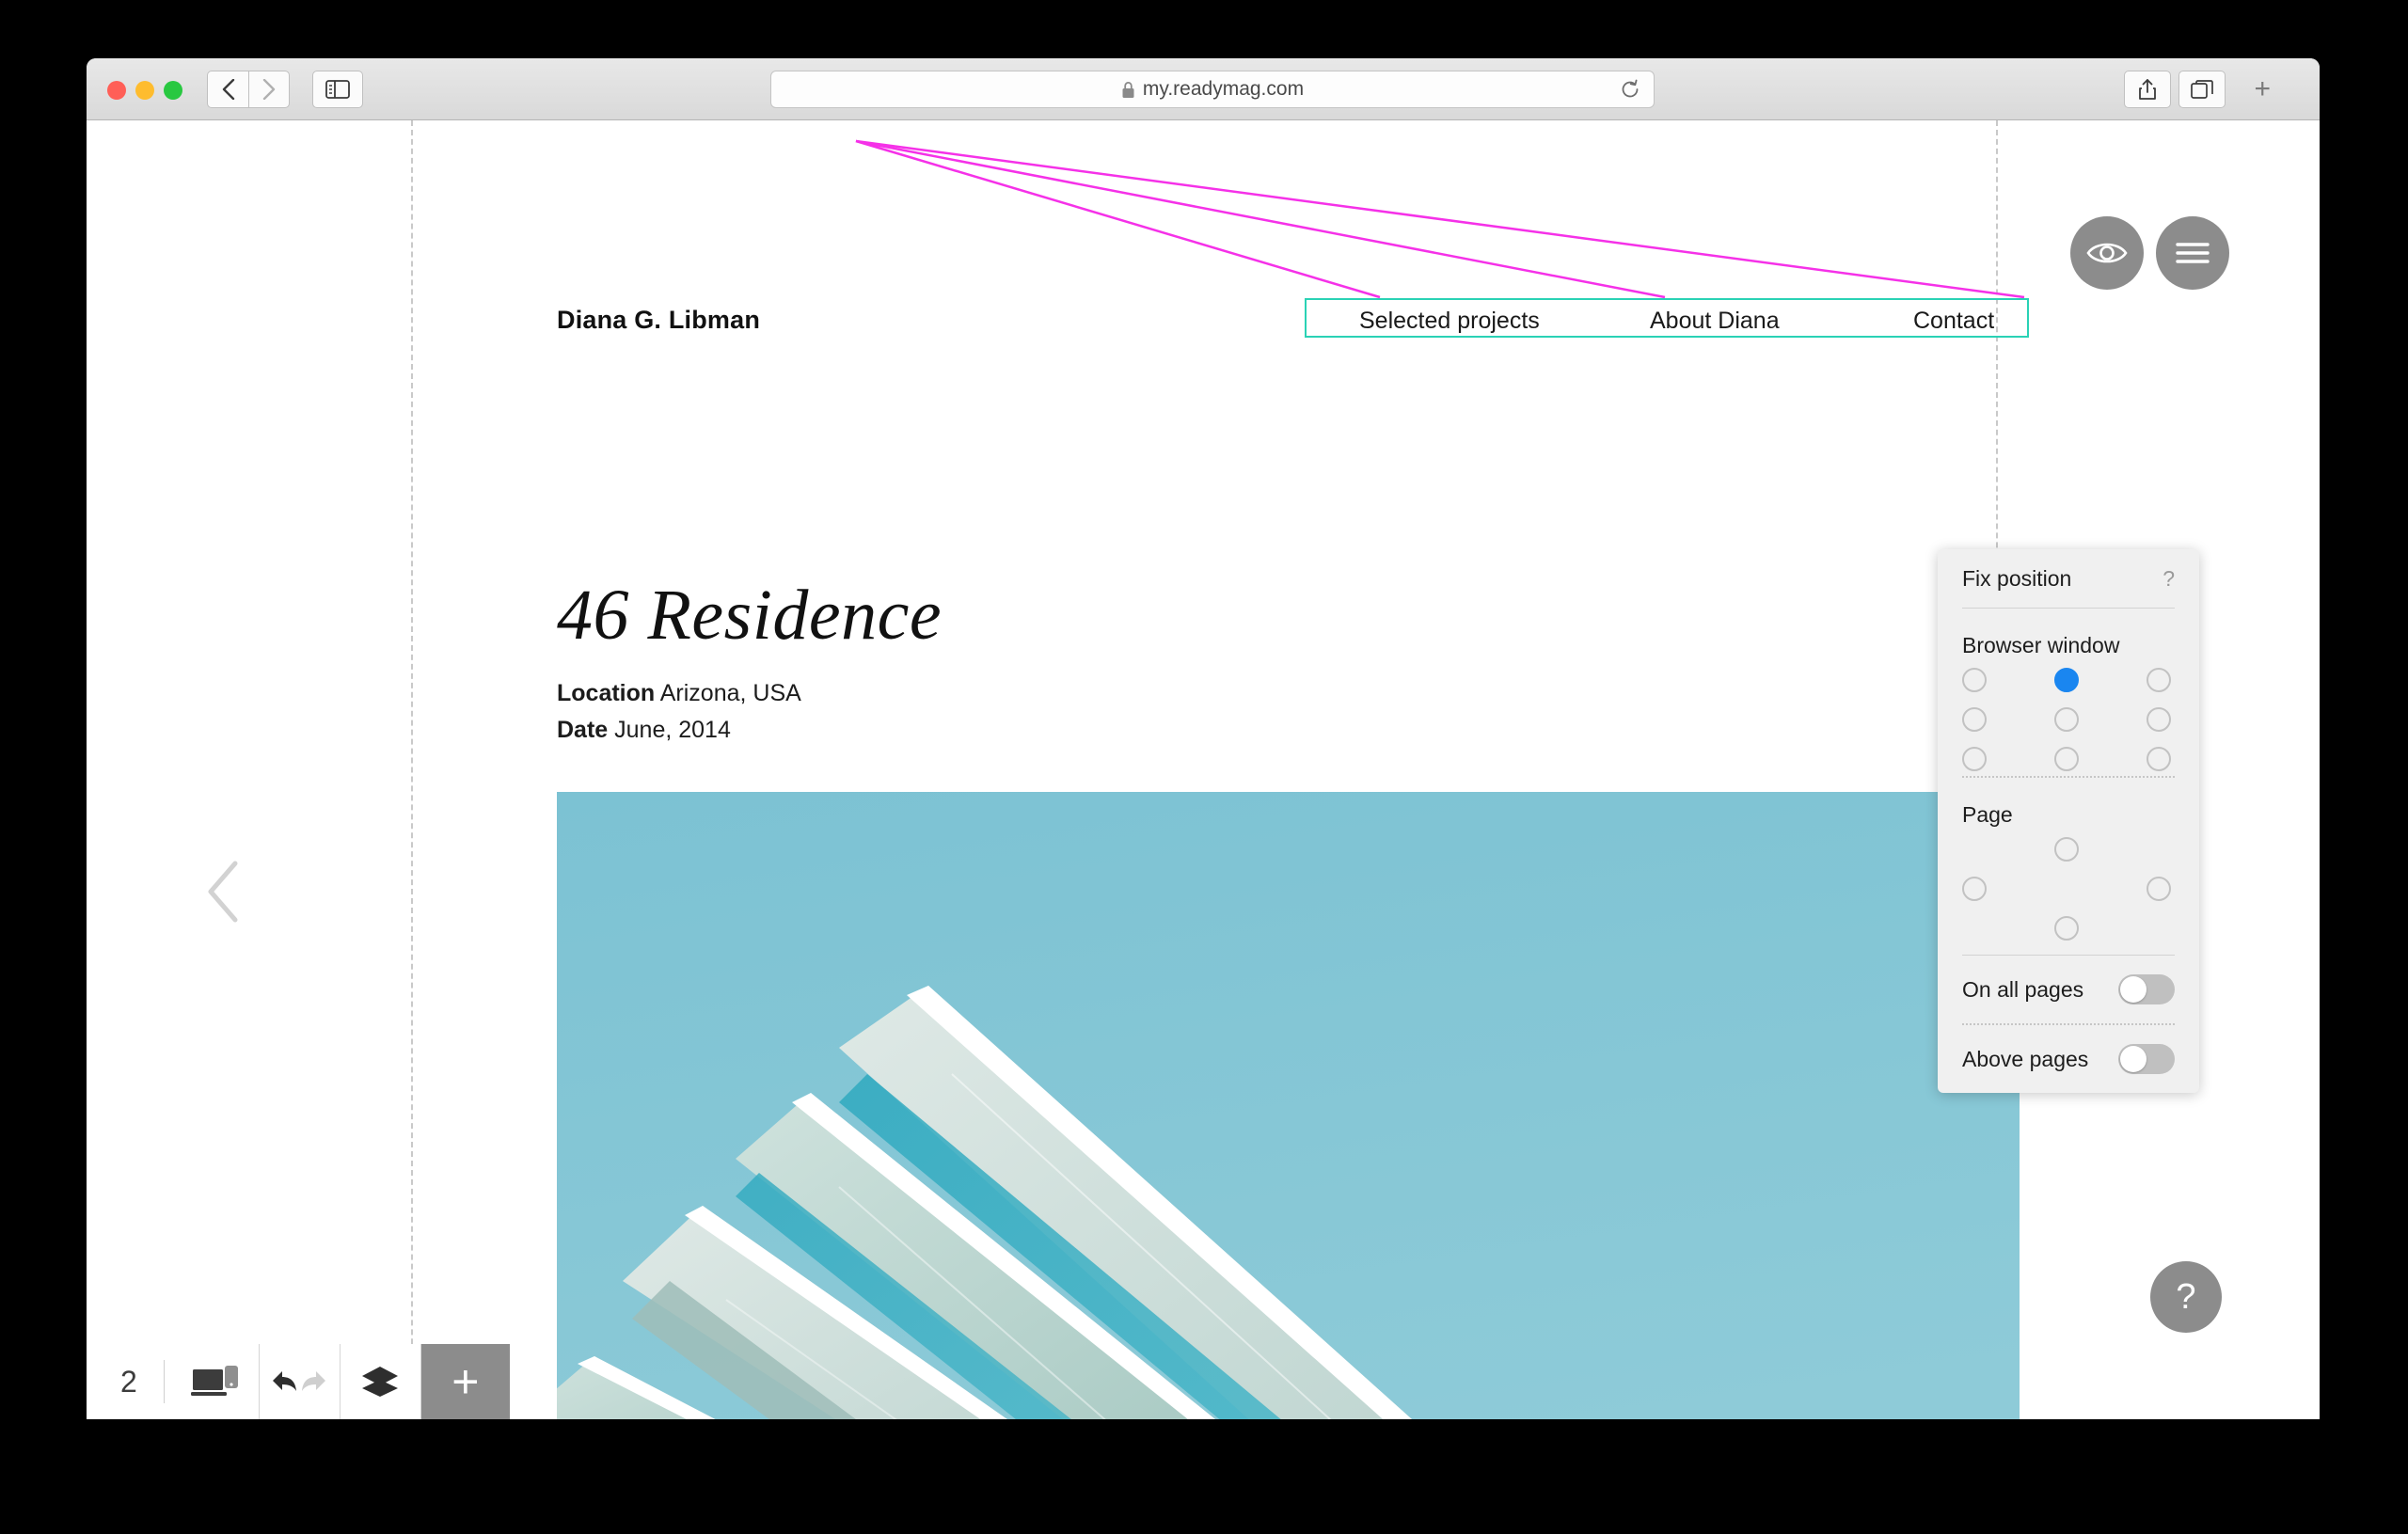  I want to click on layers-stack-icon, so click(381, 1382).